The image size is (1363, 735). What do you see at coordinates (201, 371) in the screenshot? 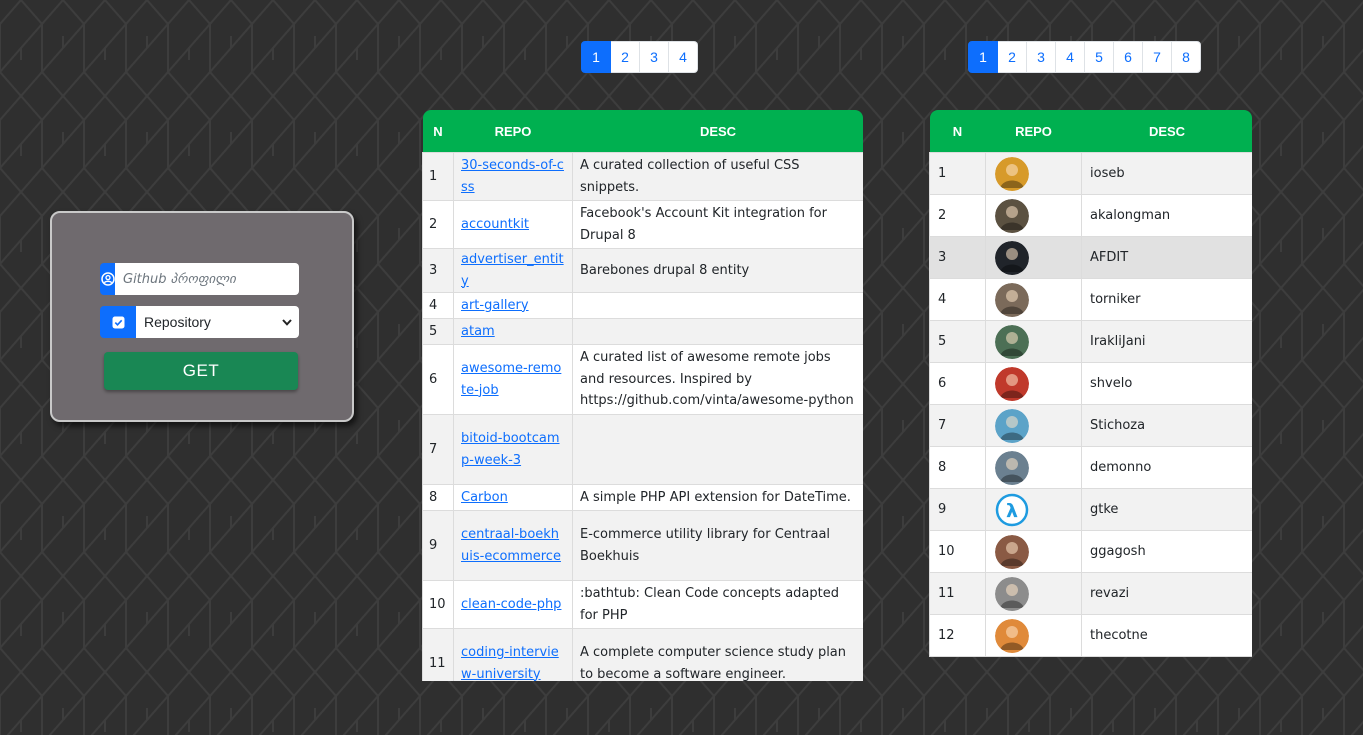
I see `get-button: GET` at bounding box center [201, 371].